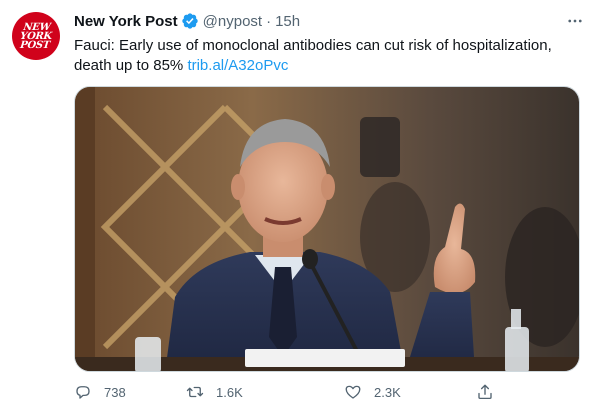  What do you see at coordinates (83, 392) in the screenshot?
I see `reply-icon` at bounding box center [83, 392].